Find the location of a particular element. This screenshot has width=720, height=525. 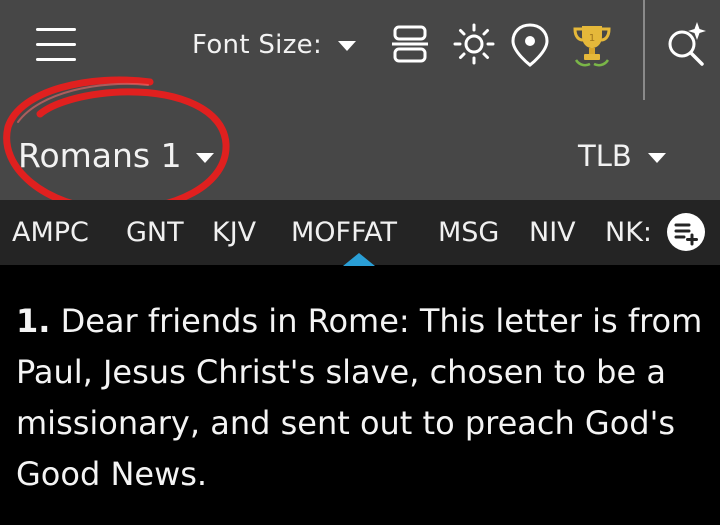

font-size-label: Font Size: is located at coordinates (257, 45).